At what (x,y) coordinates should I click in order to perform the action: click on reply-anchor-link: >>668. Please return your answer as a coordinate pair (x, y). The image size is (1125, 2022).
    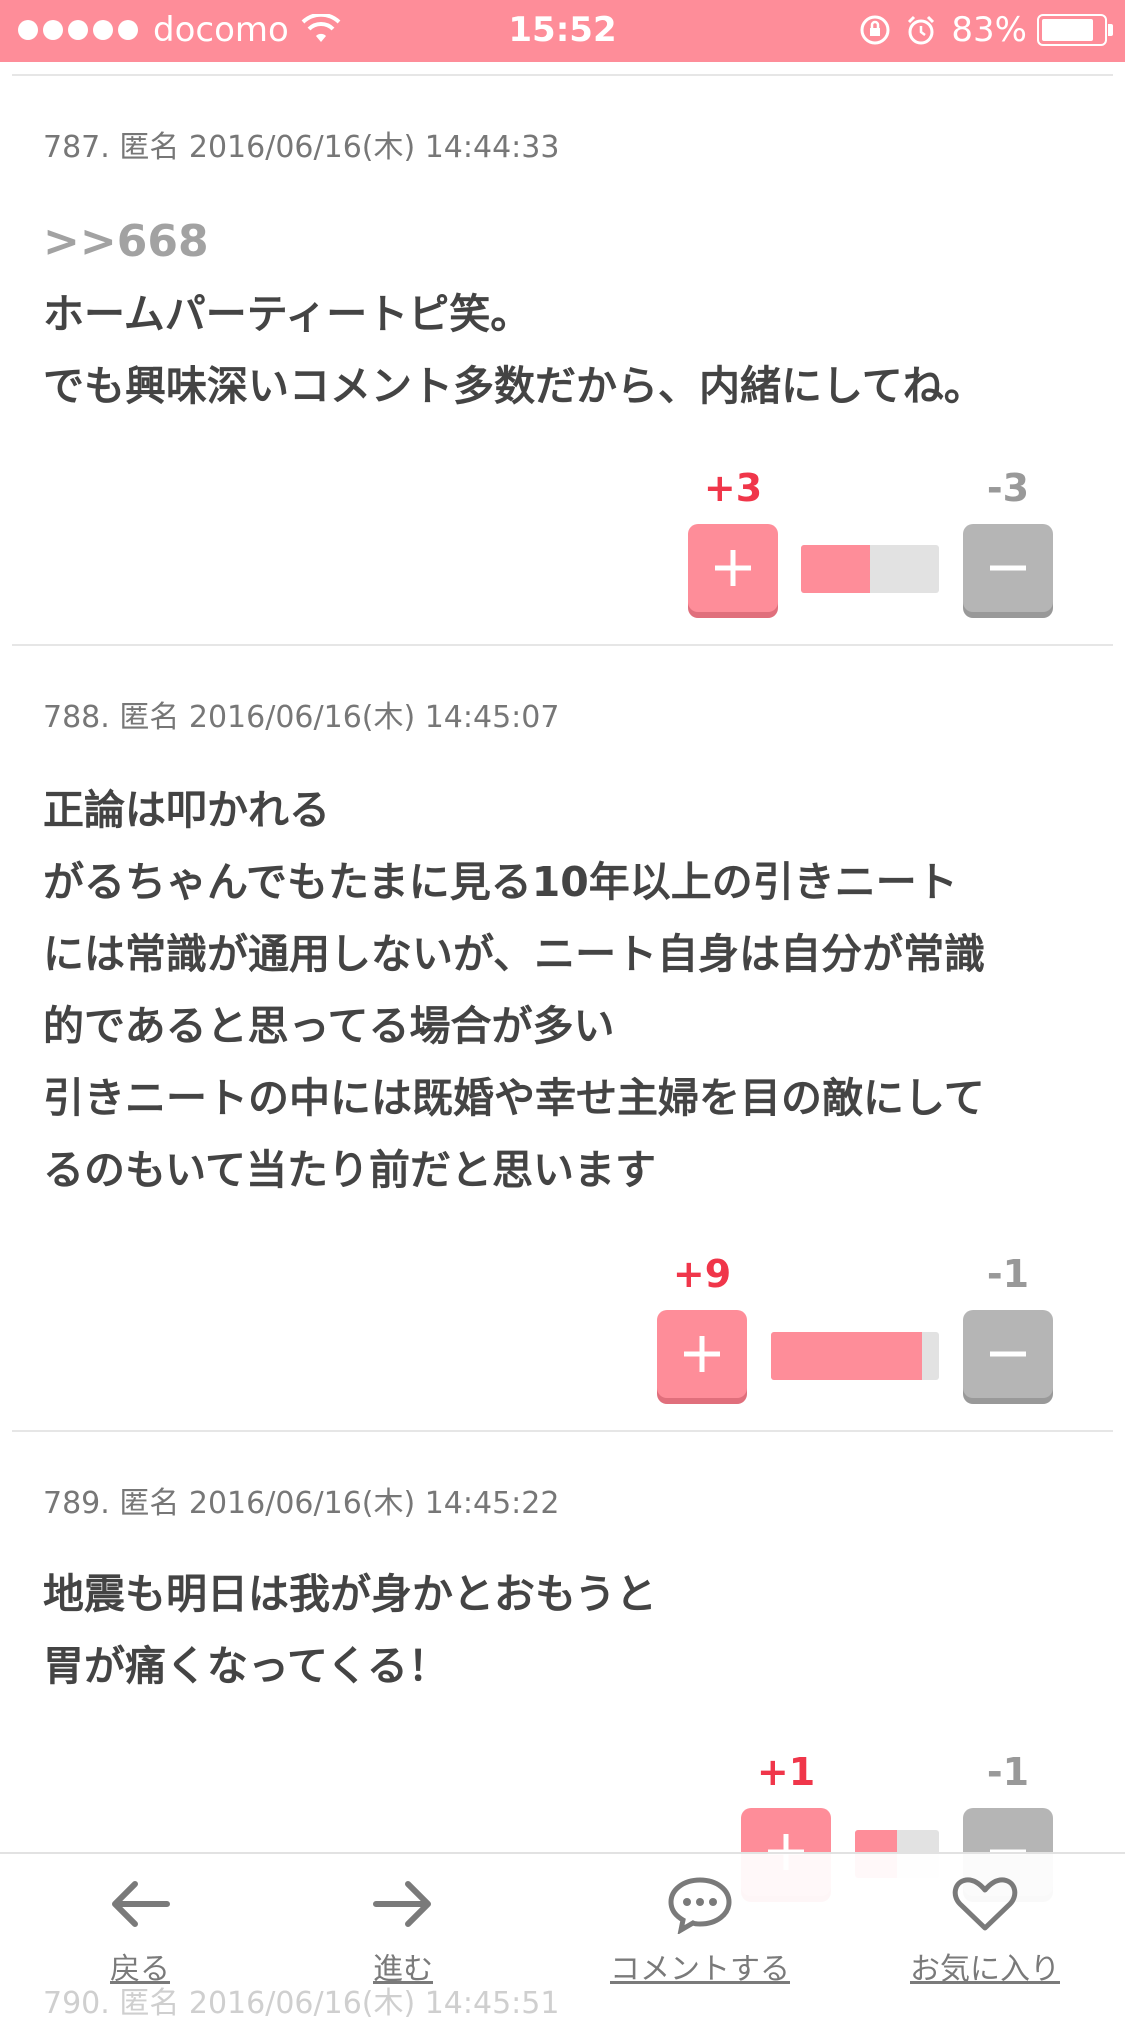
    Looking at the image, I should click on (568, 242).